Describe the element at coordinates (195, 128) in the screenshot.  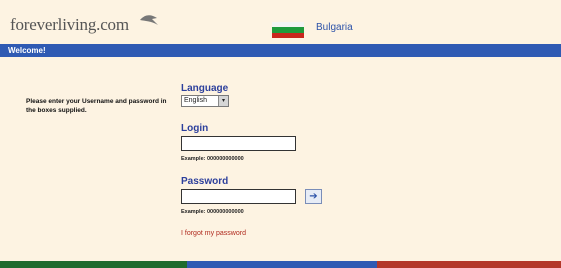
I see `login-label: Login` at that location.